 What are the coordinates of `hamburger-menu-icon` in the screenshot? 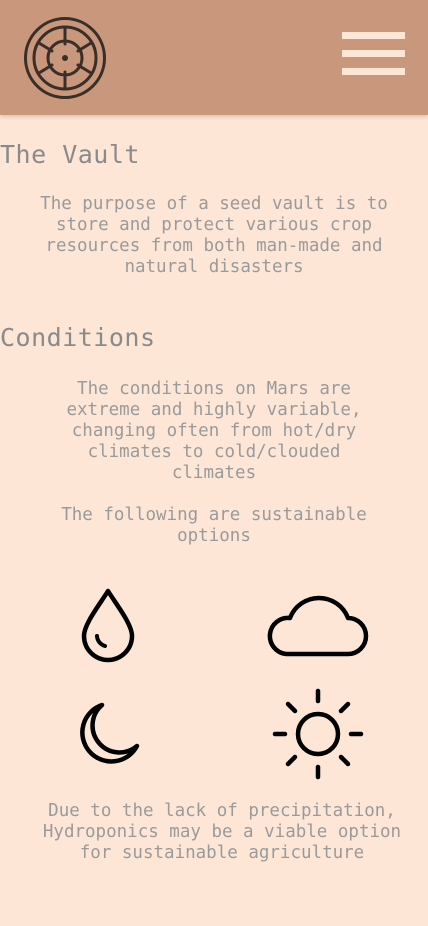 It's located at (374, 54).